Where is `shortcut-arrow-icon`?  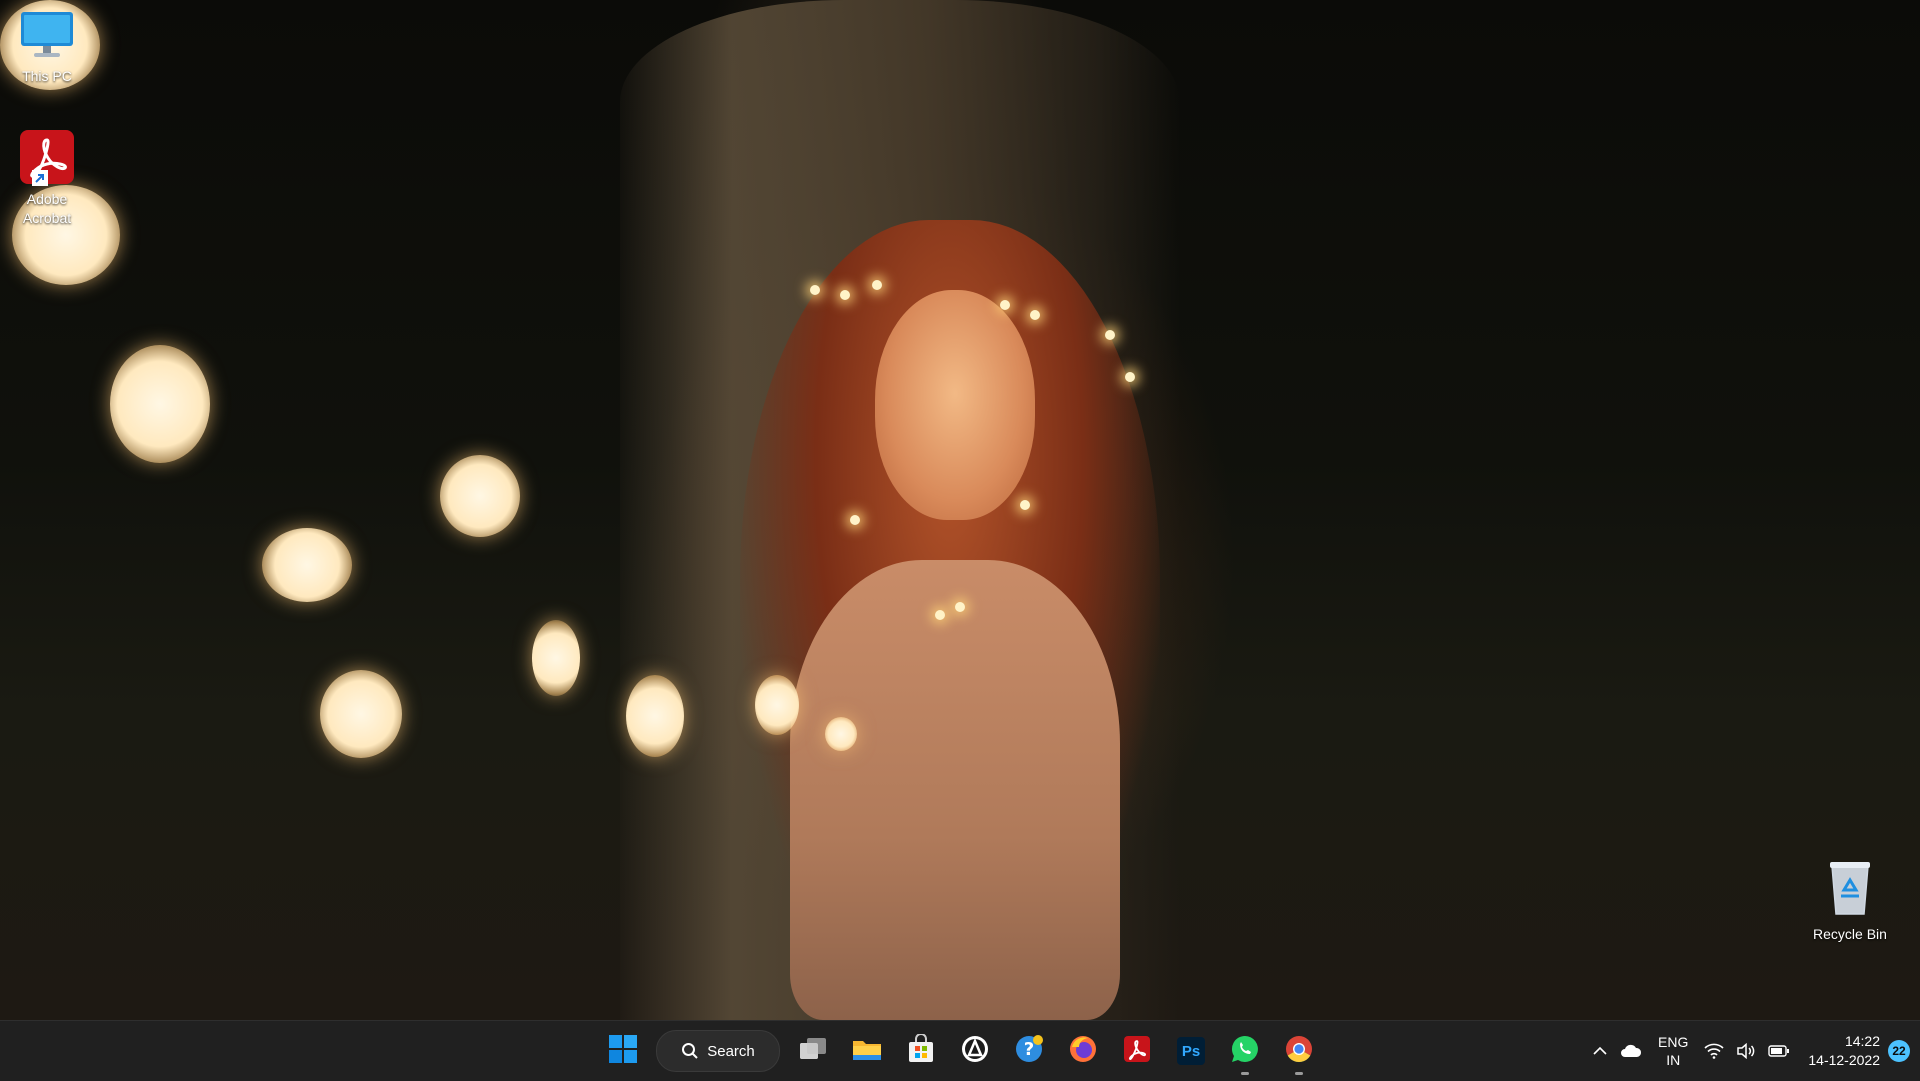
shortcut-arrow-icon is located at coordinates (40, 178).